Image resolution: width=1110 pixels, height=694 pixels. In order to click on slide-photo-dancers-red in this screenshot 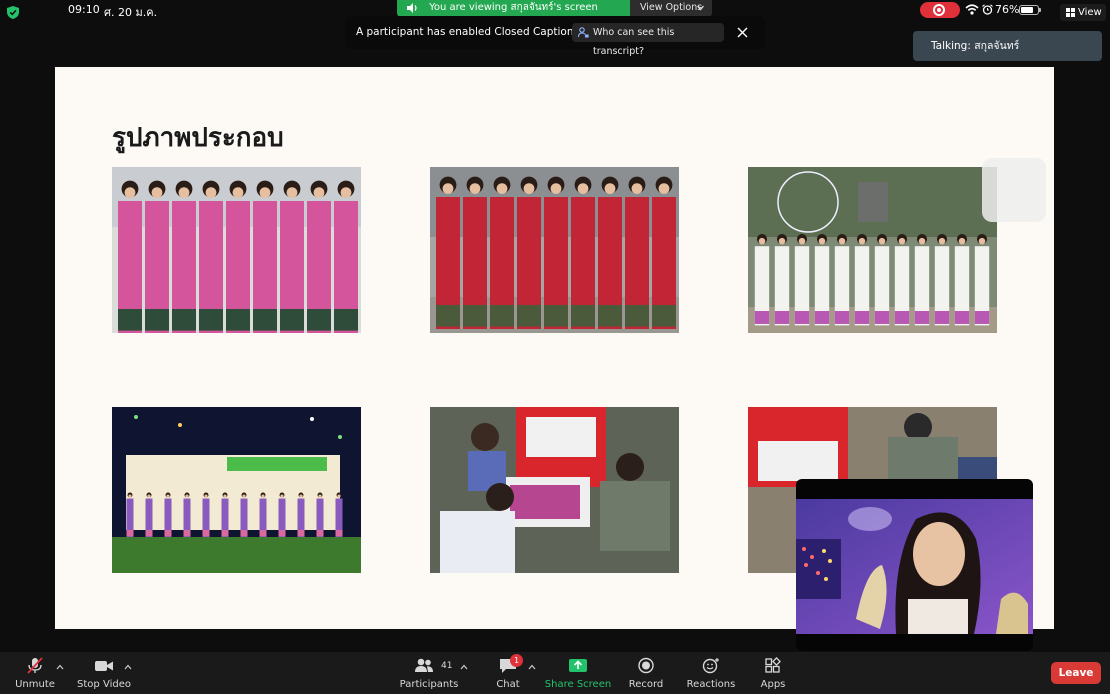, I will do `click(554, 250)`.